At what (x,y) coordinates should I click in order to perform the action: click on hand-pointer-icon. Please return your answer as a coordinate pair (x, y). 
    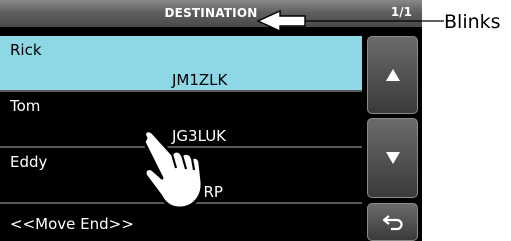
    Looking at the image, I should click on (173, 169).